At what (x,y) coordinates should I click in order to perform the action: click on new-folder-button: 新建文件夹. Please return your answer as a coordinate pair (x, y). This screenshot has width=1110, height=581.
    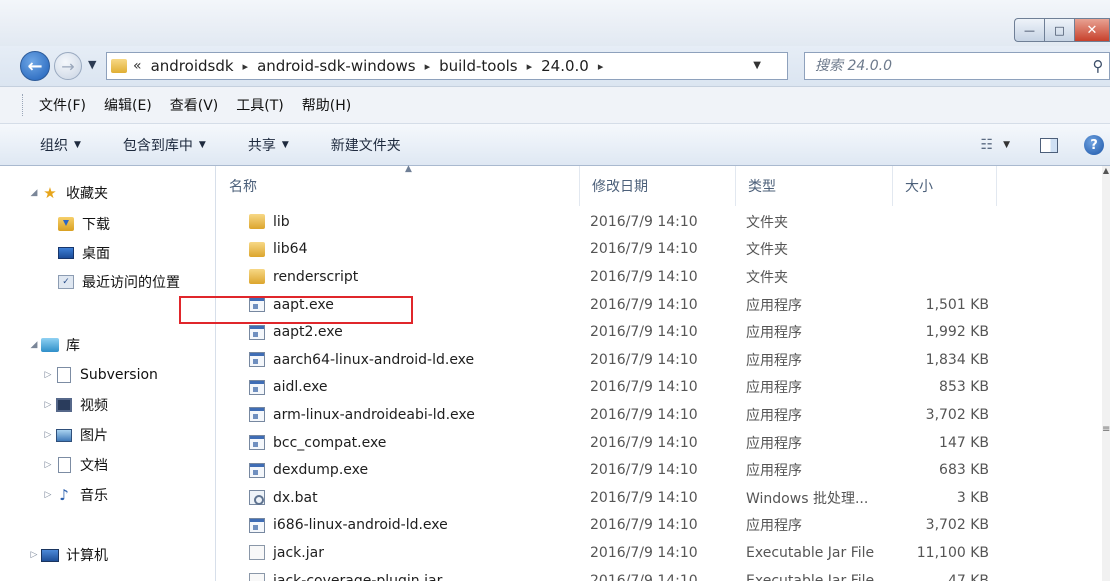
    Looking at the image, I should click on (366, 145).